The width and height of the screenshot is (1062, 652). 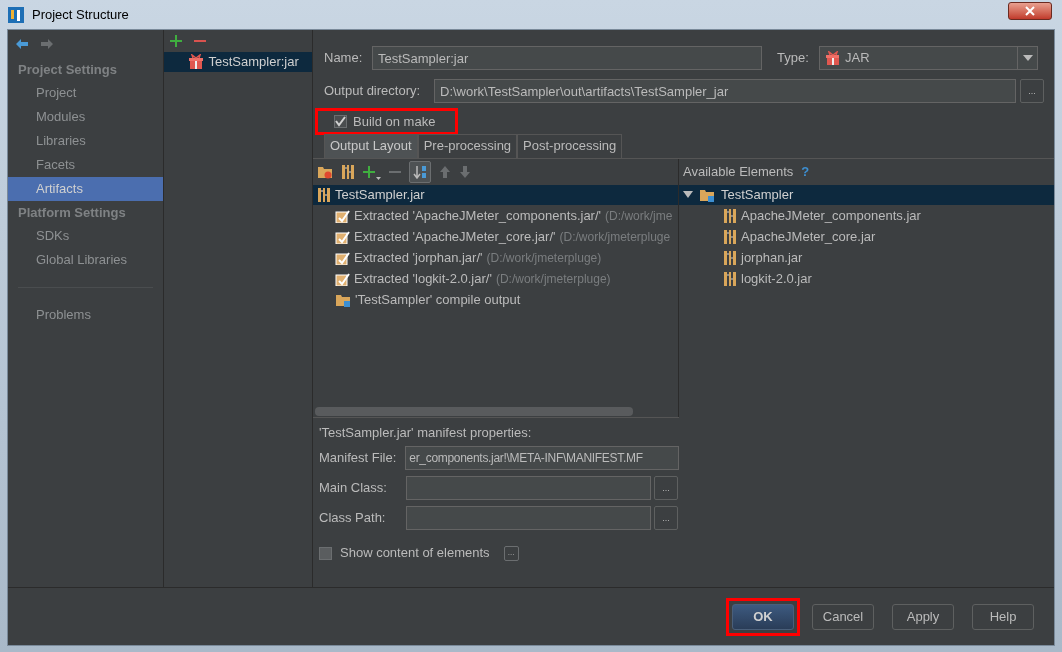 What do you see at coordinates (567, 58) in the screenshot?
I see `name-field: TestSampler:jar` at bounding box center [567, 58].